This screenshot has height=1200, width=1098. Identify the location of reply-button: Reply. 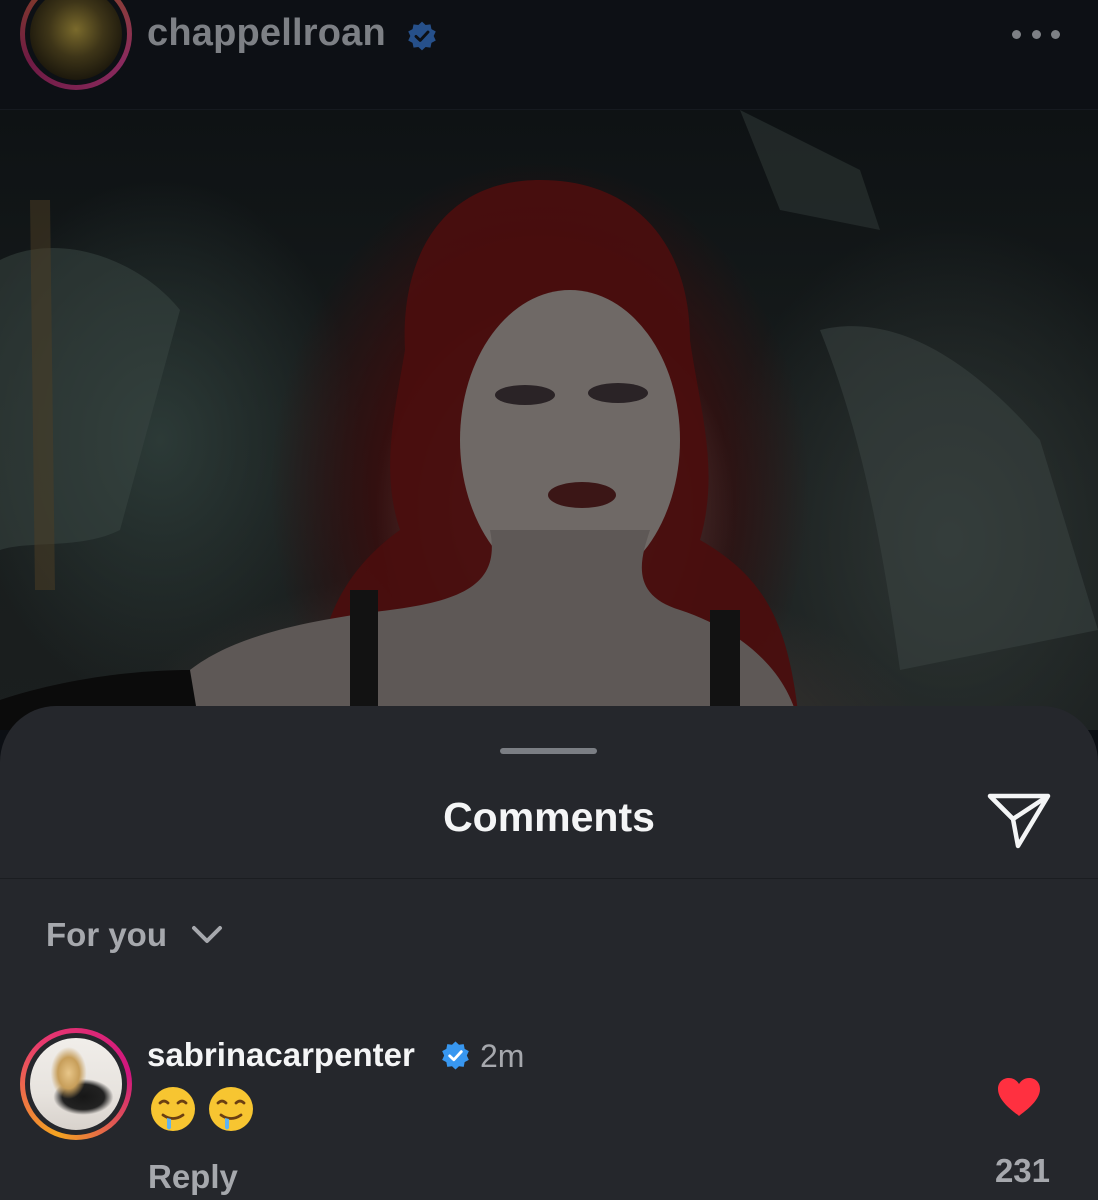
(193, 1177).